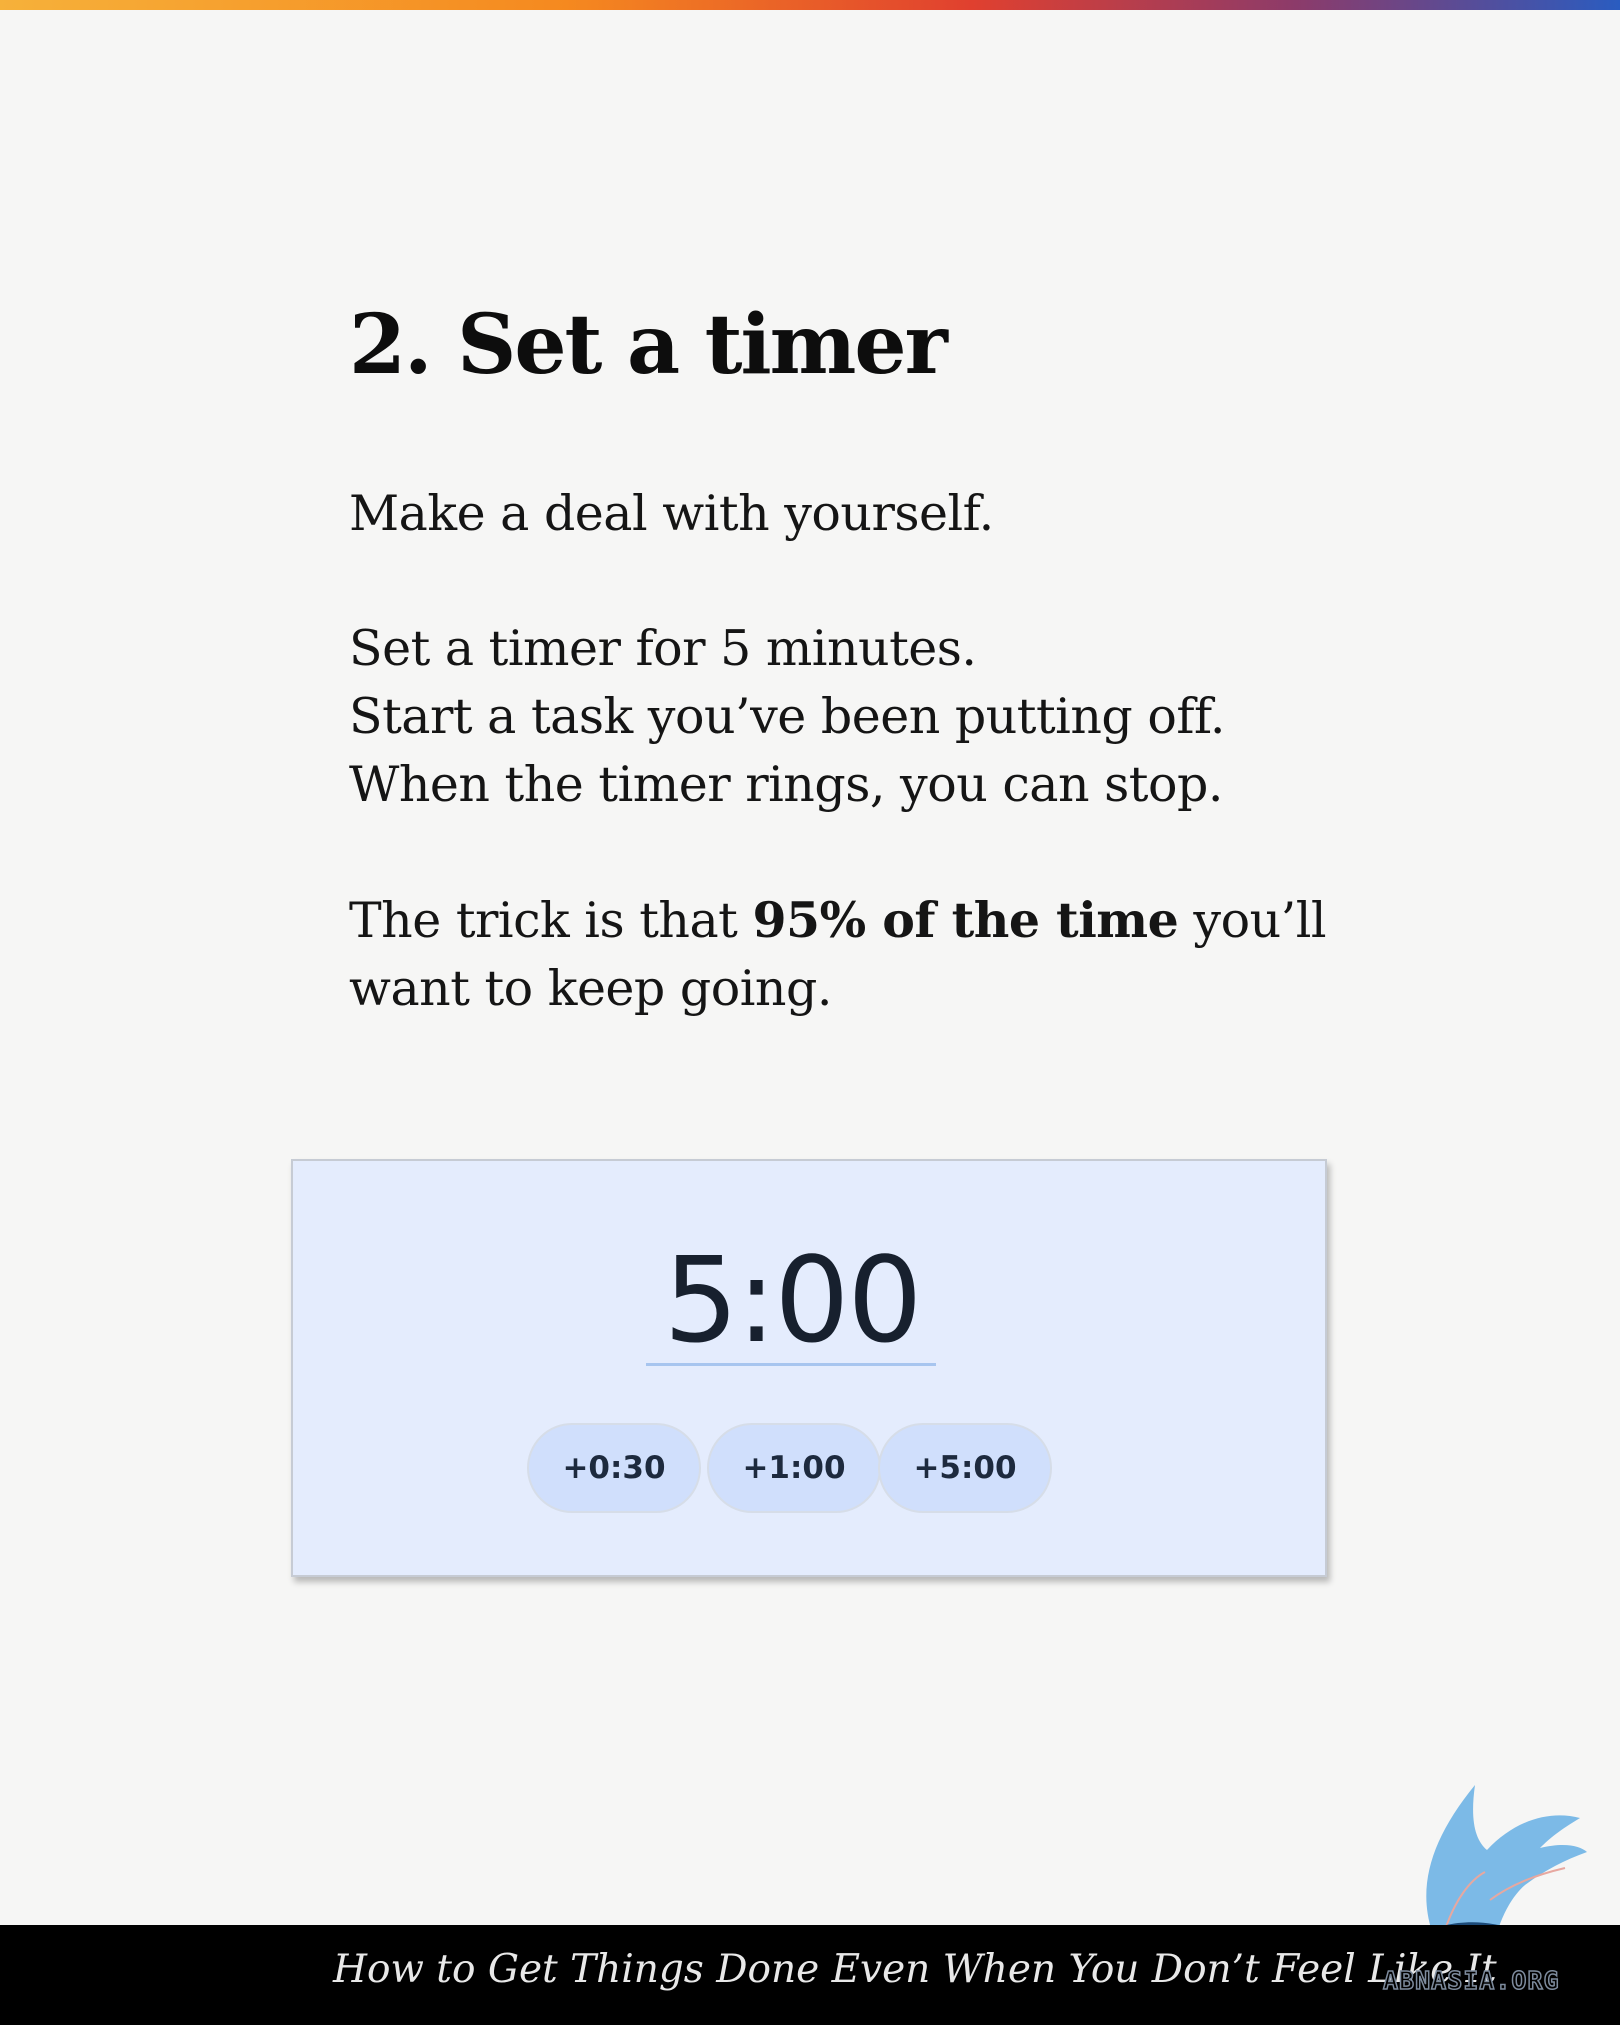 The width and height of the screenshot is (1620, 2025). I want to click on brand-text: ABNASIA.ORG, so click(1471, 1980).